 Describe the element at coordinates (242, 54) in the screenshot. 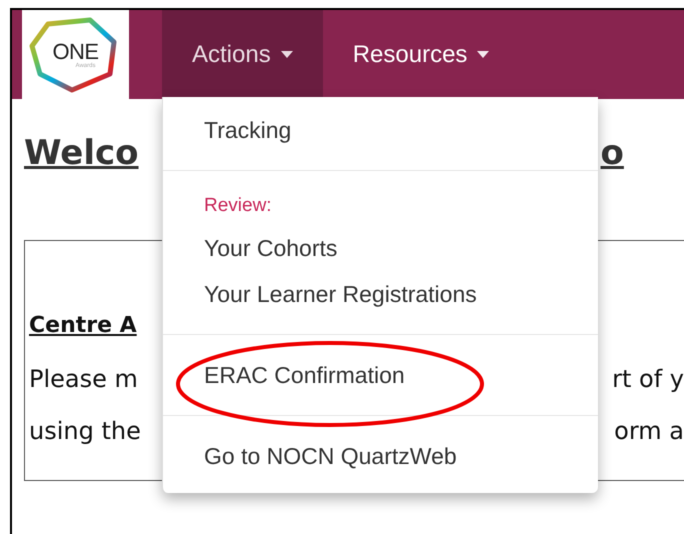

I see `nav-tab: Actions` at that location.